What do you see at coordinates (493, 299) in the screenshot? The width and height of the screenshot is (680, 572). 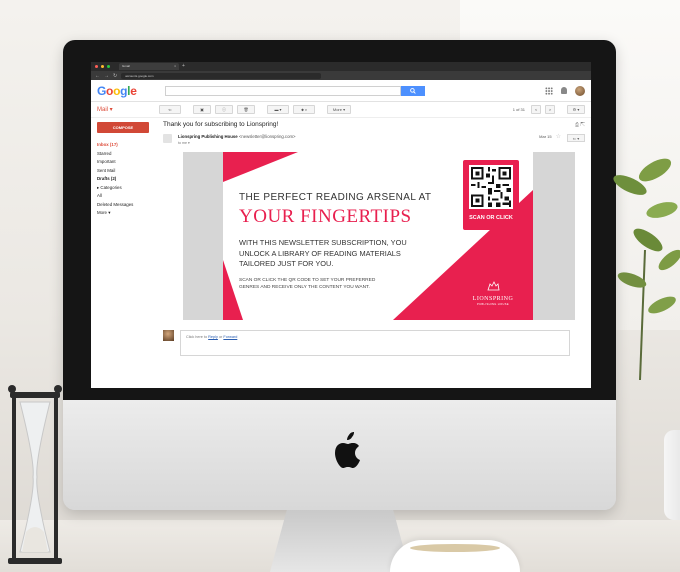 I see `brand-name: LIONSPRING` at bounding box center [493, 299].